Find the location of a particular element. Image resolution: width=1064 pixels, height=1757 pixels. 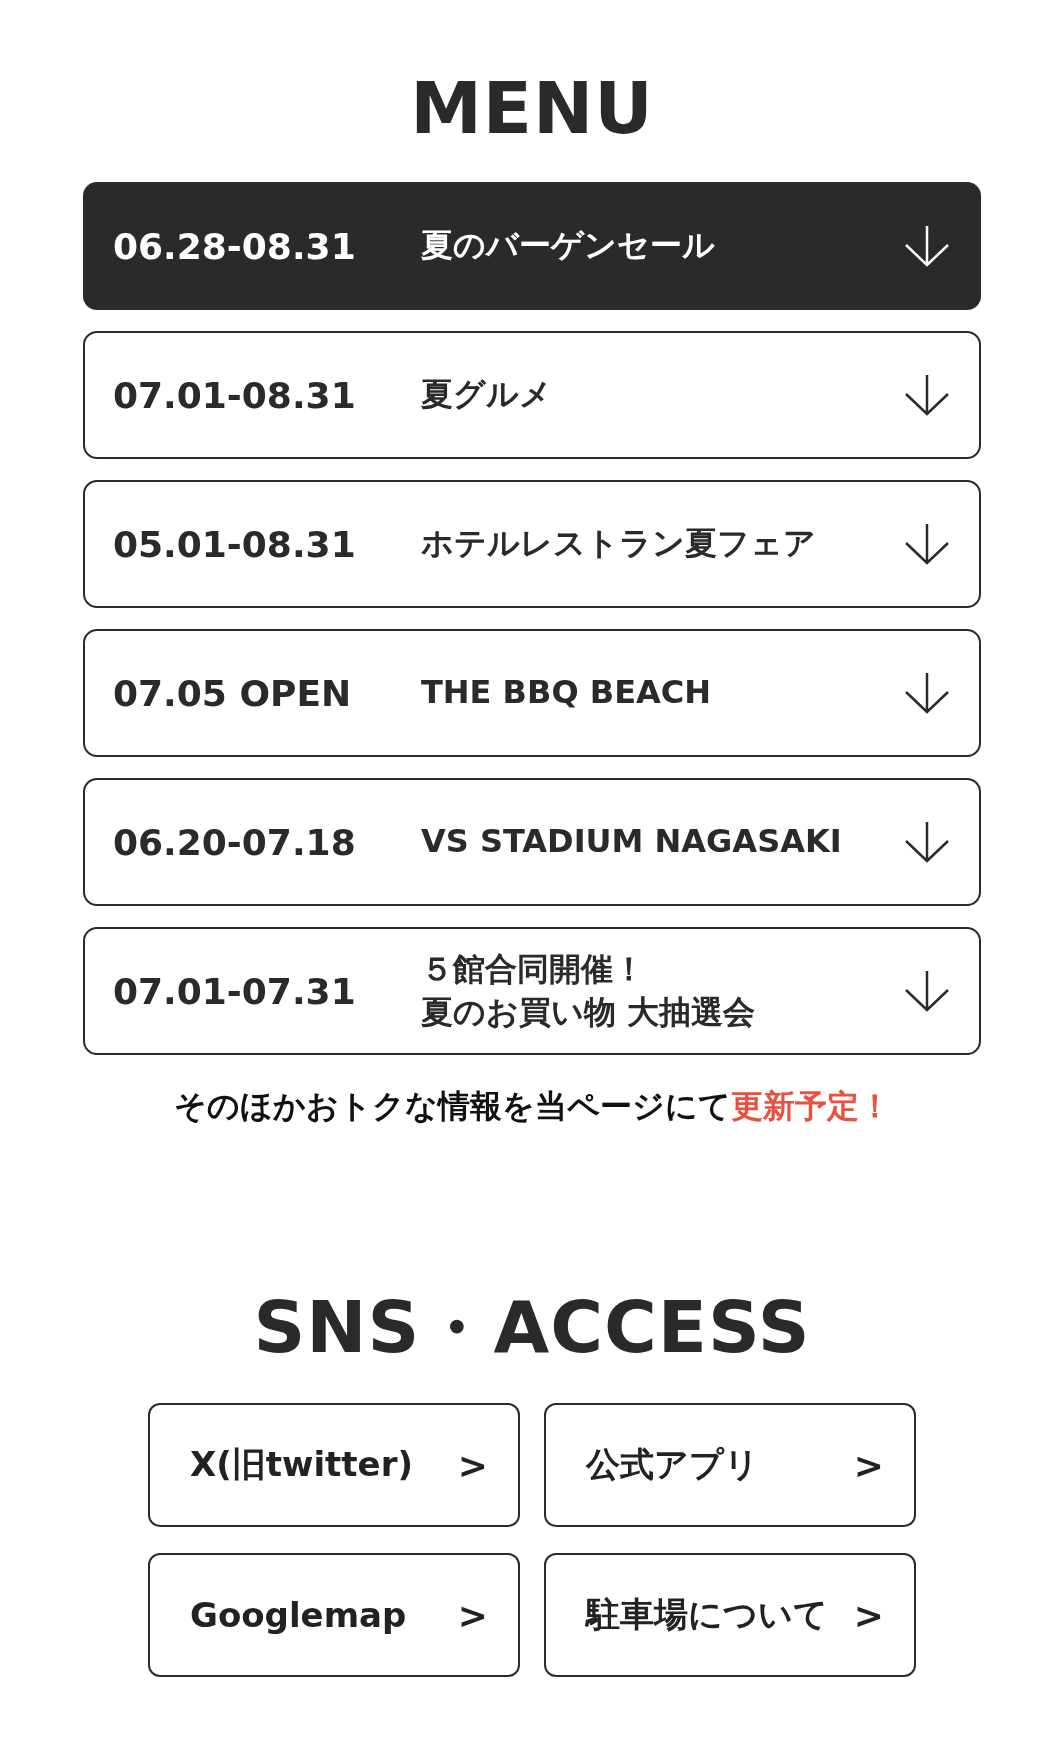

menu-title: 夏グルメ is located at coordinates (486, 395).